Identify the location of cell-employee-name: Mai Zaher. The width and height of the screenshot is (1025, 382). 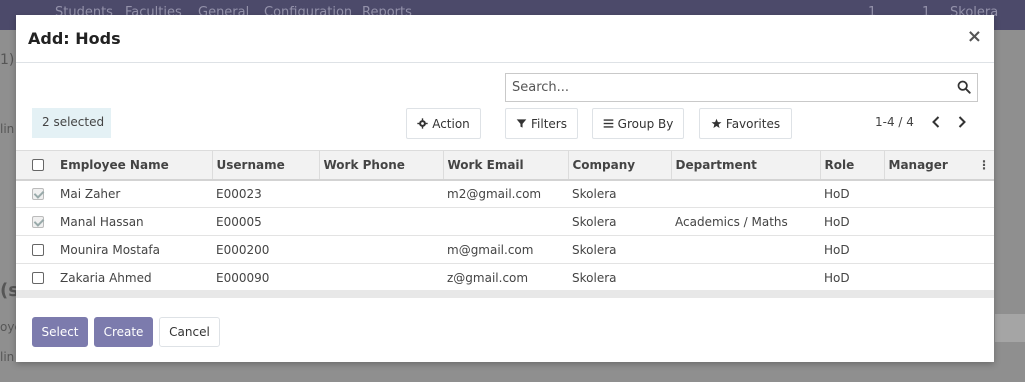
(90, 193).